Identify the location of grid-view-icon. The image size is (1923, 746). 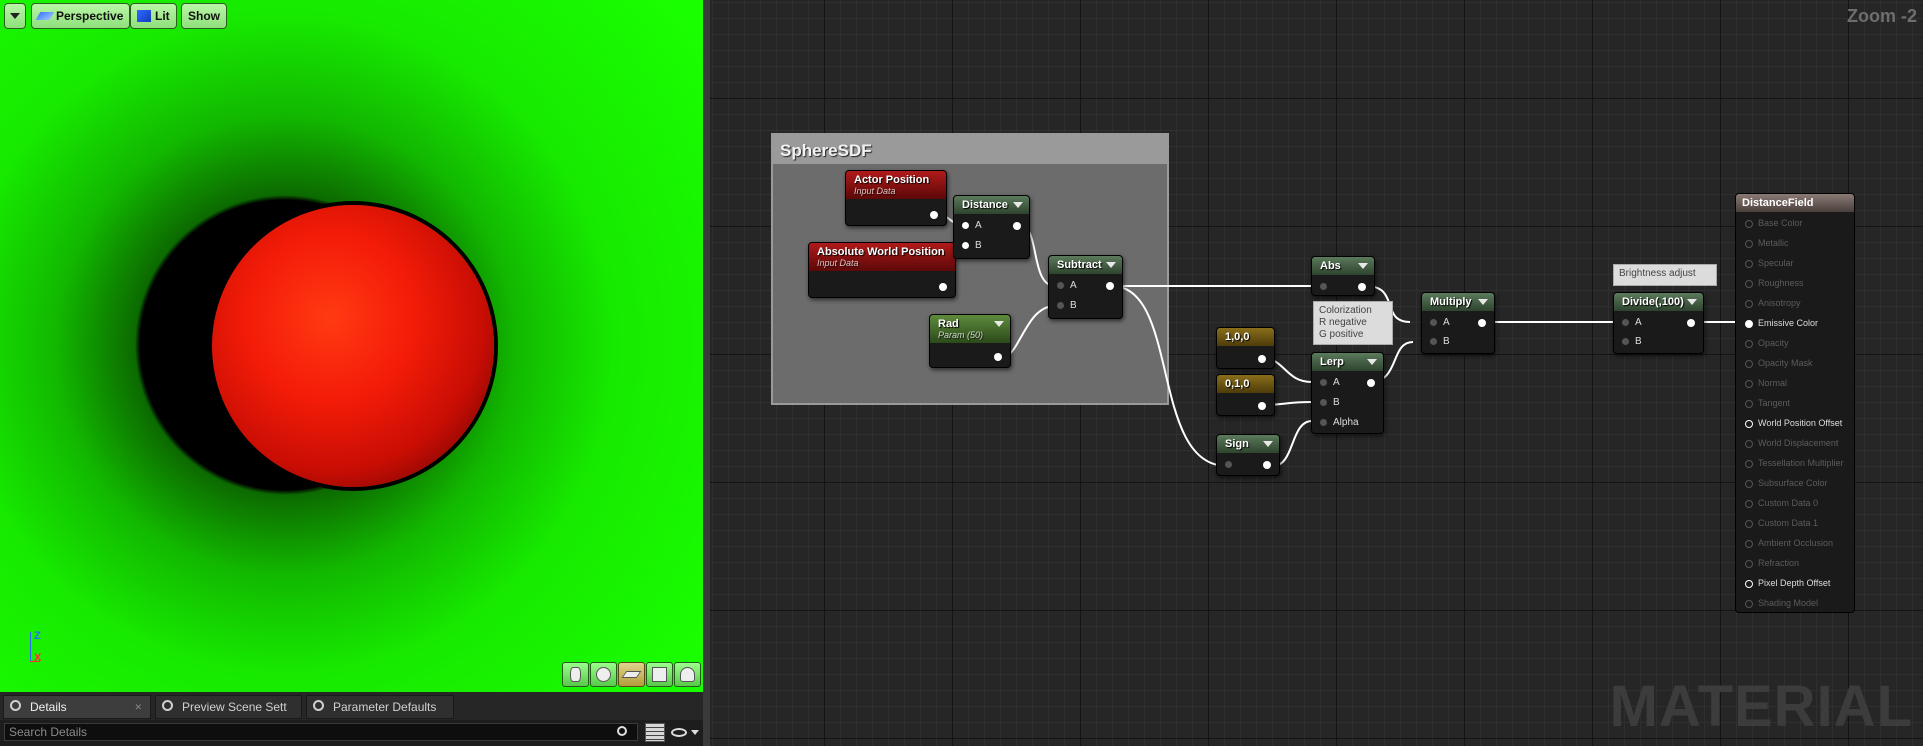
(655, 732).